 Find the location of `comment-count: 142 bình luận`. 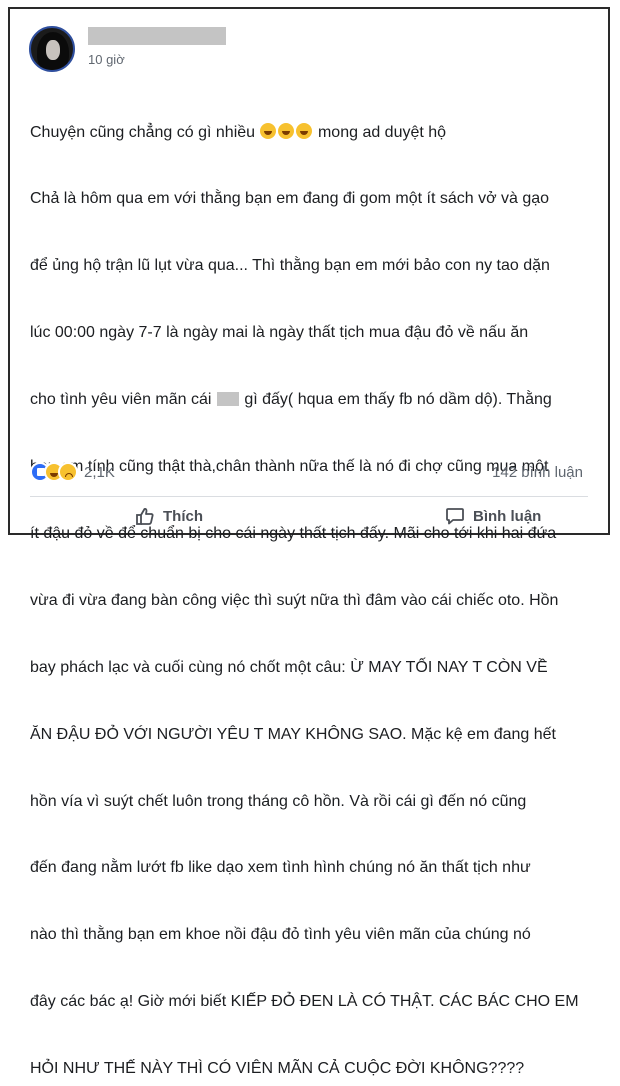

comment-count: 142 bình luận is located at coordinates (537, 472).